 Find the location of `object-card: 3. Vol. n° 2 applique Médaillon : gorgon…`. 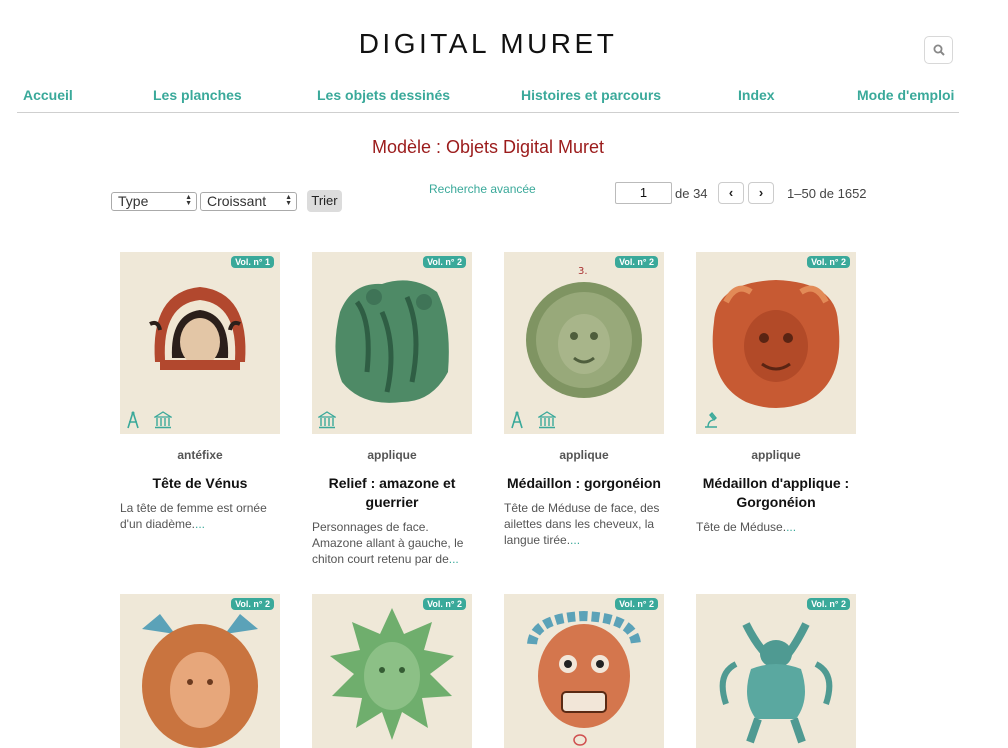

object-card: 3. Vol. n° 2 applique Médaillon : gorgon… is located at coordinates (589, 417).